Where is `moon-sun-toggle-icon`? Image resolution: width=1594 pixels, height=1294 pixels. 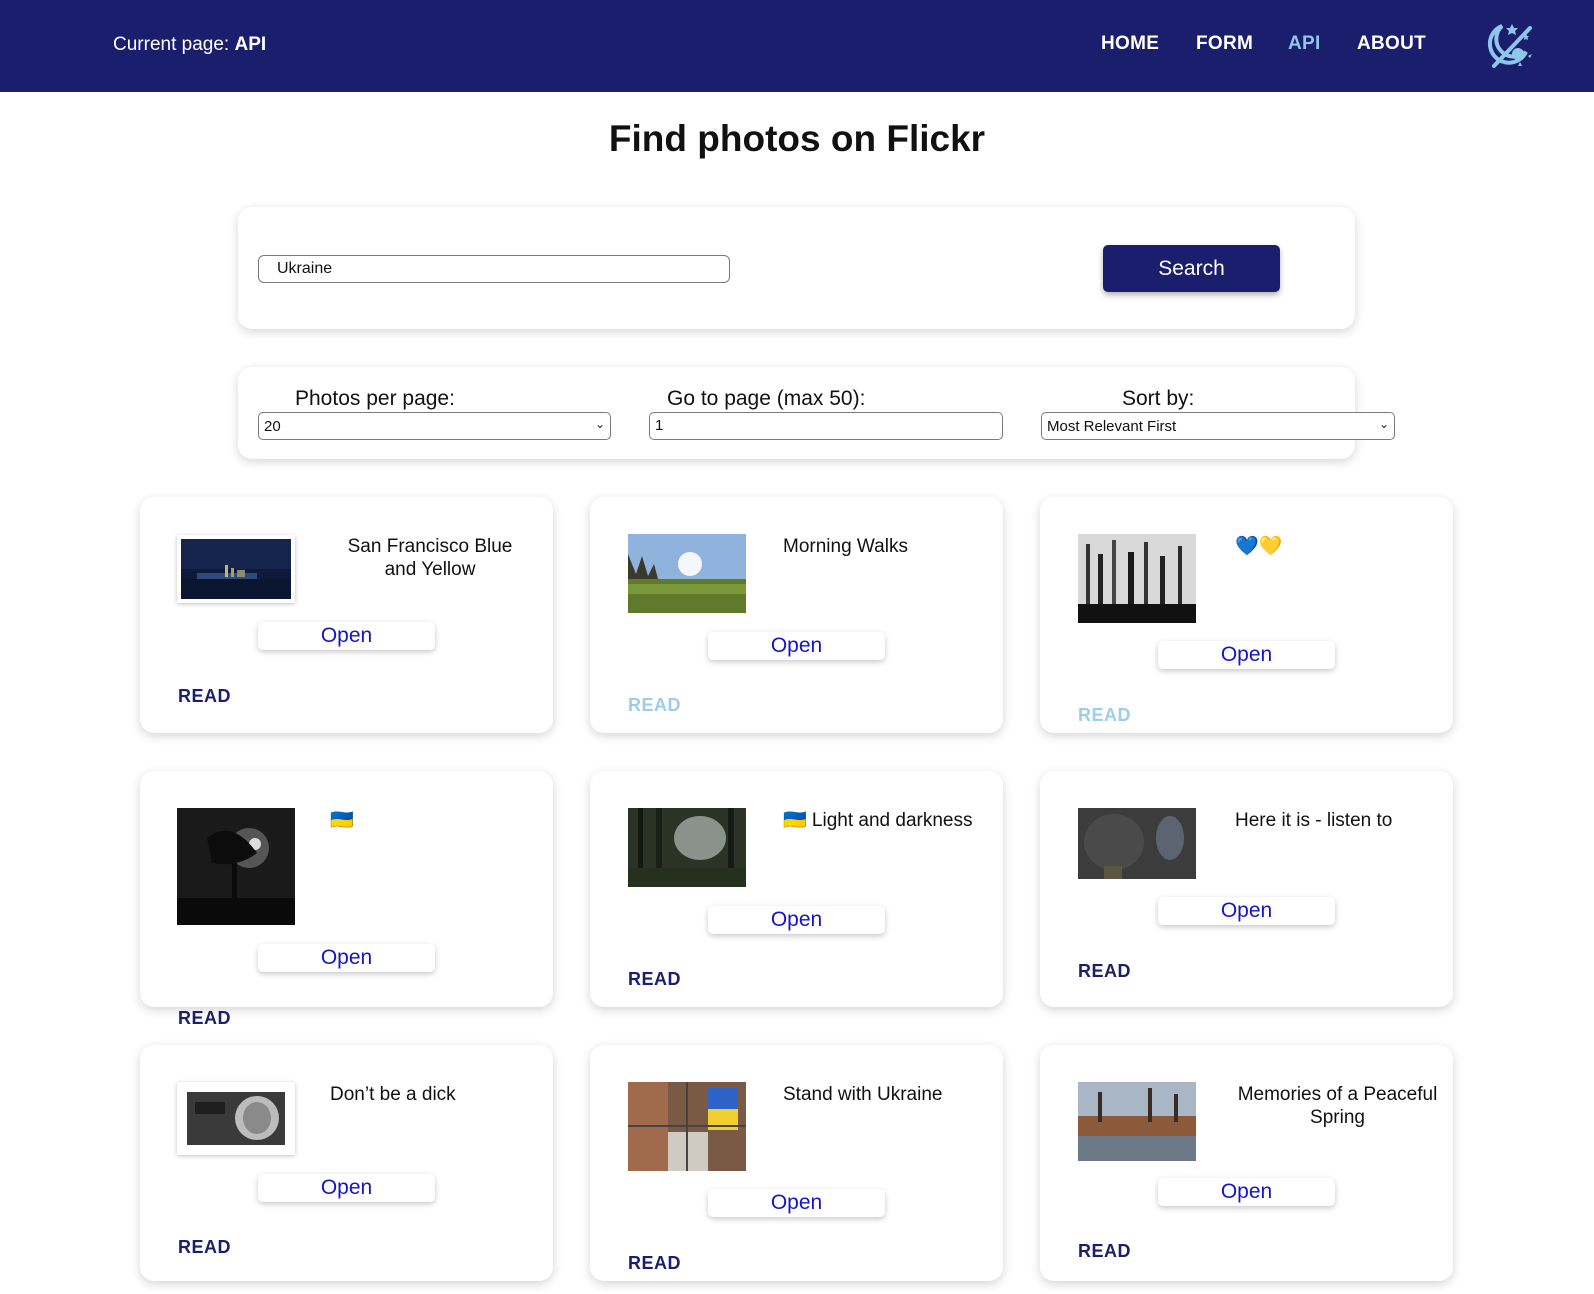
moon-sun-toggle-icon is located at coordinates (1510, 46).